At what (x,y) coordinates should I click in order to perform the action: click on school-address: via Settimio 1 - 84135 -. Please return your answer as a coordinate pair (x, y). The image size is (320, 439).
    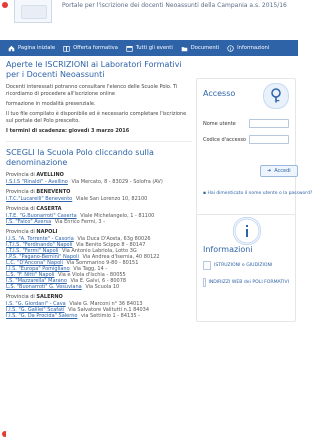
    Looking at the image, I should click on (110, 316).